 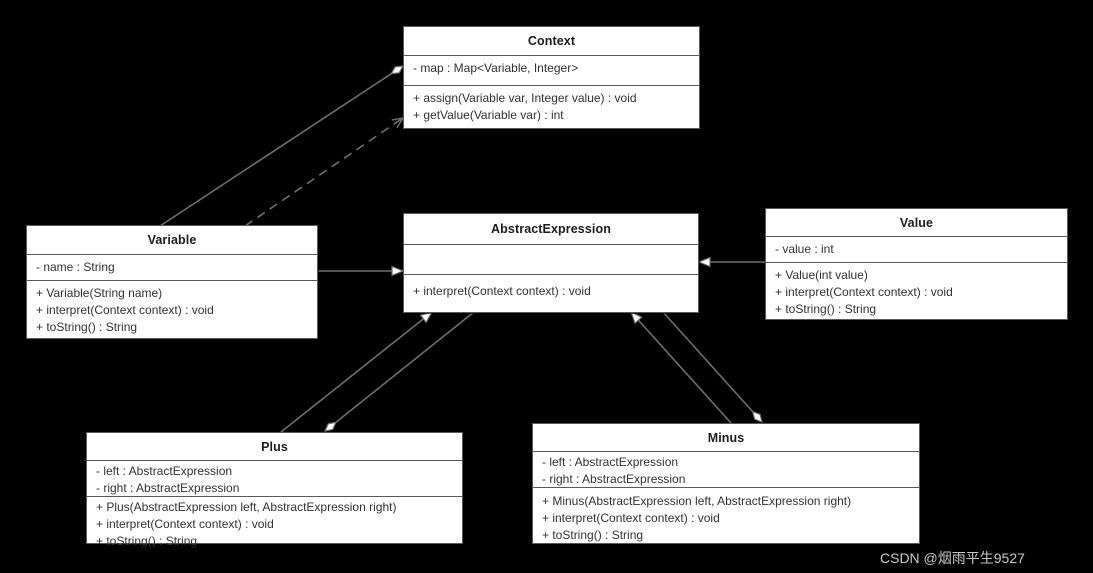 I want to click on connector-minus-aggregates-abstractexpression, so click(x=712, y=366).